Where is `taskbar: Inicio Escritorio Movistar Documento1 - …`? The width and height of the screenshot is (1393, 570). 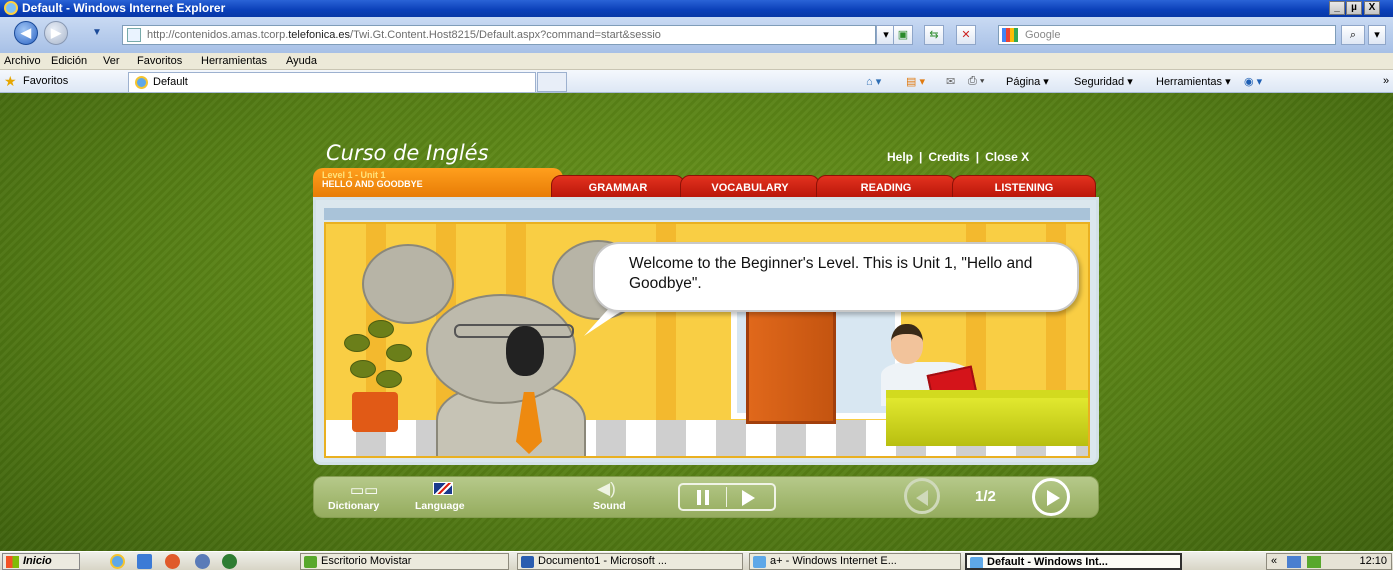 taskbar: Inicio Escritorio Movistar Documento1 - … is located at coordinates (696, 560).